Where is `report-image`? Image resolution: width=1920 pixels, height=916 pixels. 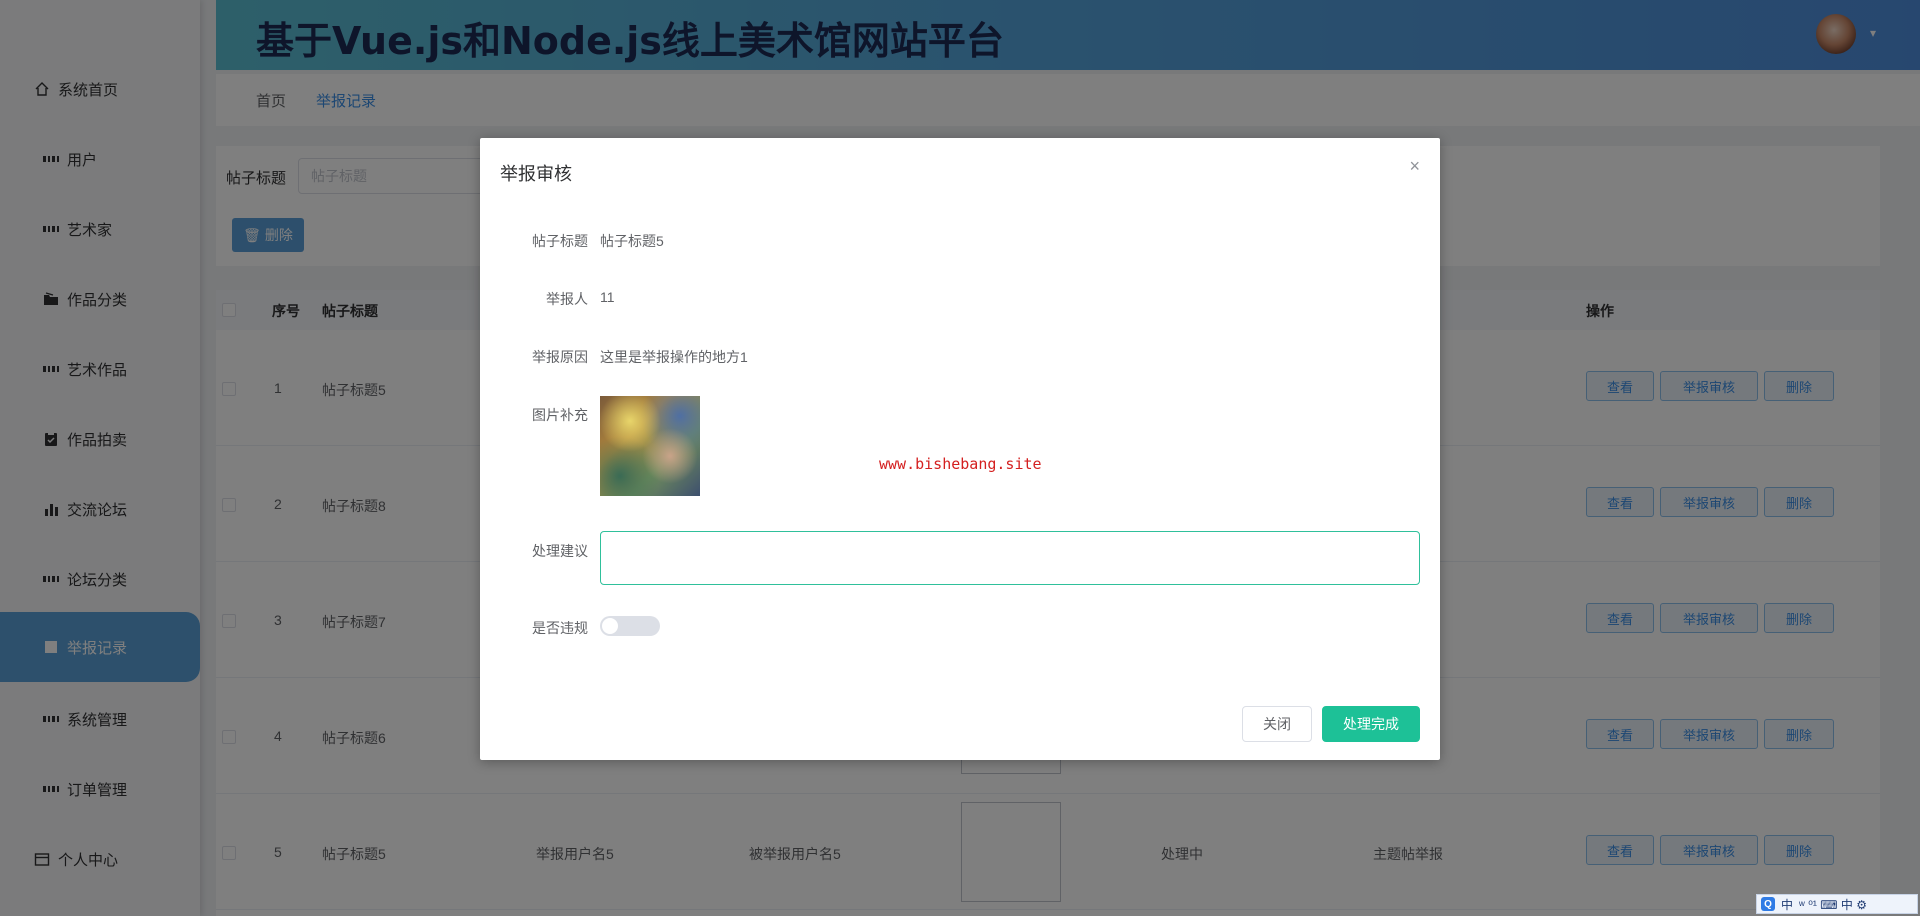
report-image is located at coordinates (650, 446).